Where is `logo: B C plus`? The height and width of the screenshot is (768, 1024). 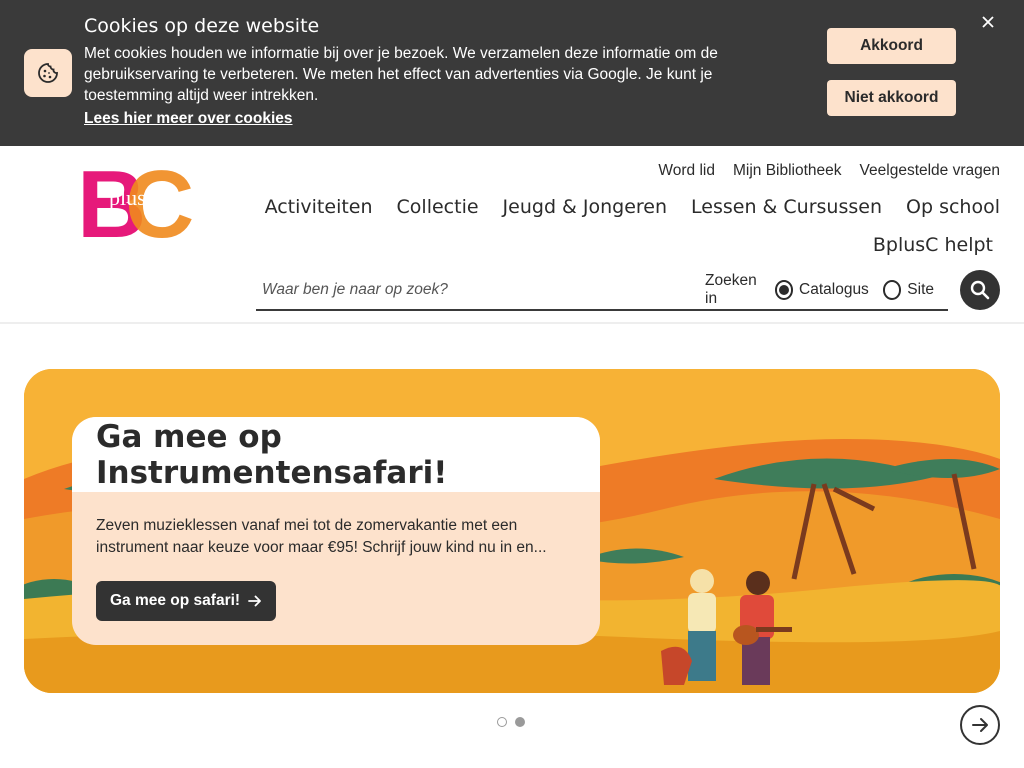
logo: B C plus is located at coordinates (138, 204).